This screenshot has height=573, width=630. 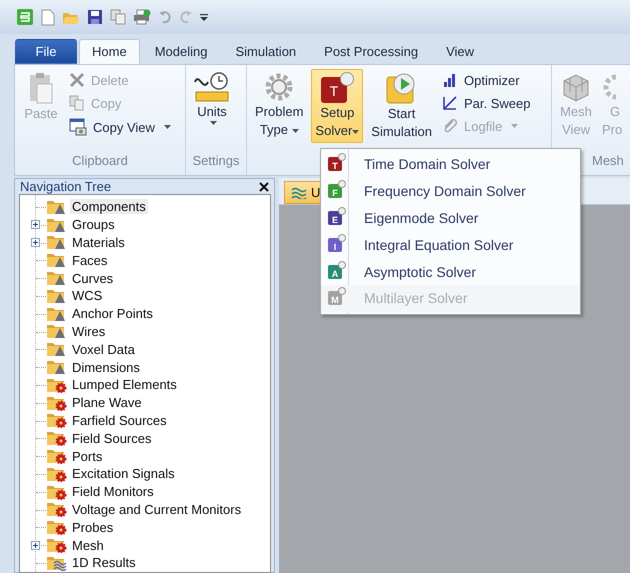 I want to click on tree-item: Curves, so click(x=93, y=278).